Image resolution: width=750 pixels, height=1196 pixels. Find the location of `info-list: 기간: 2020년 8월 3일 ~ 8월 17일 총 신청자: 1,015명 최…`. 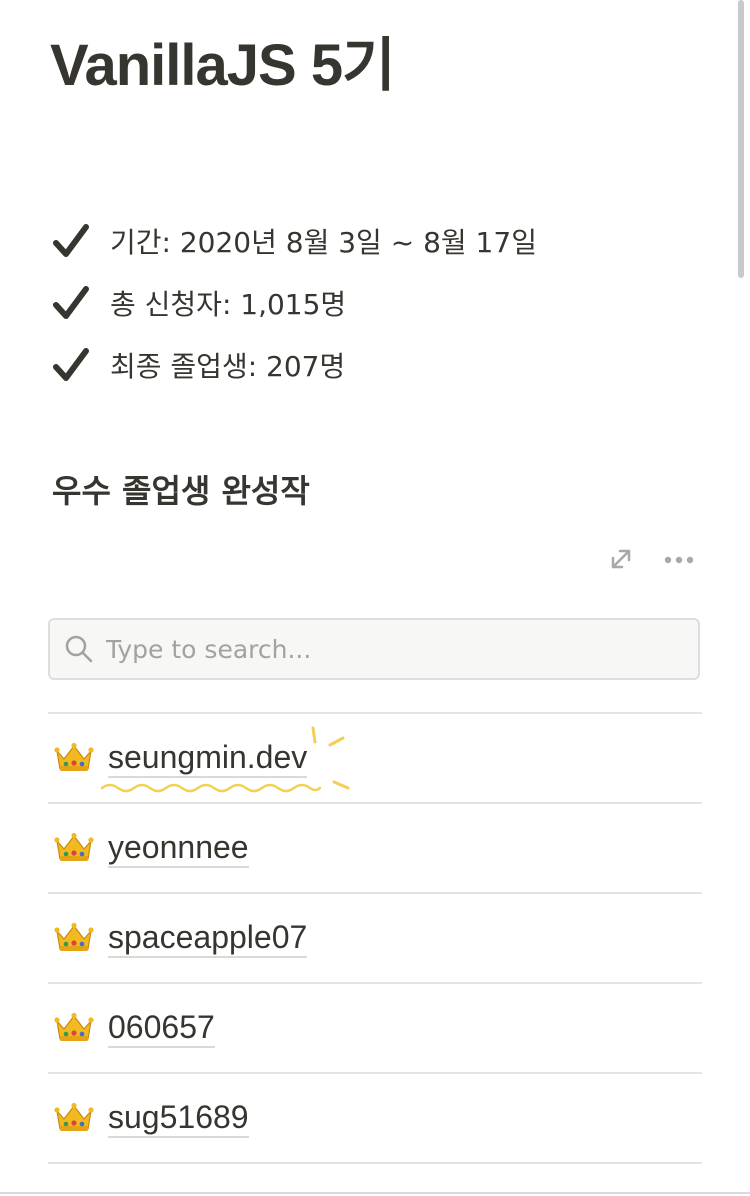

info-list: 기간: 2020년 8월 3일 ~ 8월 17일 총 신청자: 1,015명 최… is located at coordinates (294, 303).